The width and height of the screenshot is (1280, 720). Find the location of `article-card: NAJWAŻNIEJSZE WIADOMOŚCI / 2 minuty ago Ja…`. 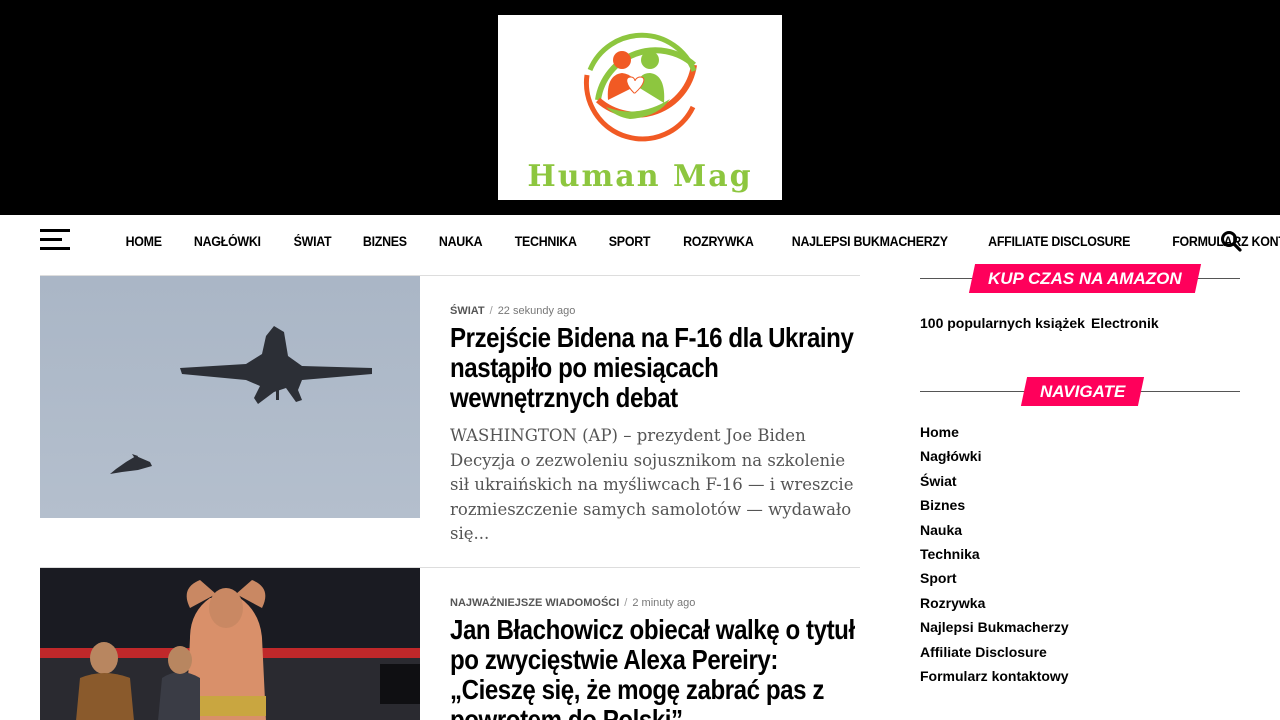

article-card: NAJWAŻNIEJSZE WIADOMOŚCI / 2 minuty ago Ja… is located at coordinates (450, 643).